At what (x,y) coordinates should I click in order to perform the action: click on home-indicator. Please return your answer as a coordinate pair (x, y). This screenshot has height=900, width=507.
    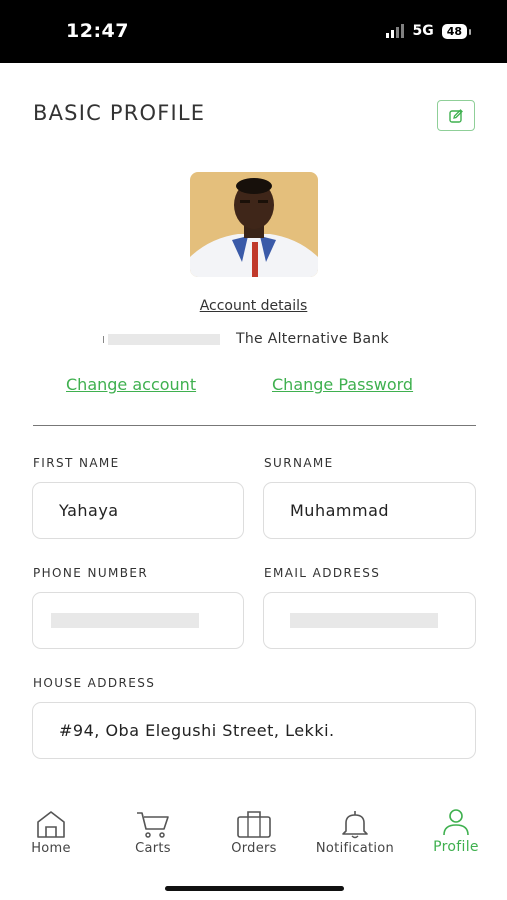
    Looking at the image, I should click on (254, 888).